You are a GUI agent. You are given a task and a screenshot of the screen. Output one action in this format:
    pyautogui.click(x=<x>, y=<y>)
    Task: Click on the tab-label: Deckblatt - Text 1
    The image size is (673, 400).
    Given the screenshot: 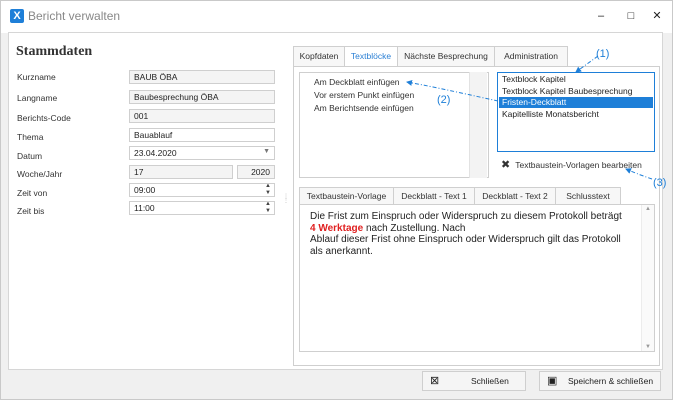 What is the action you would take?
    pyautogui.click(x=434, y=196)
    